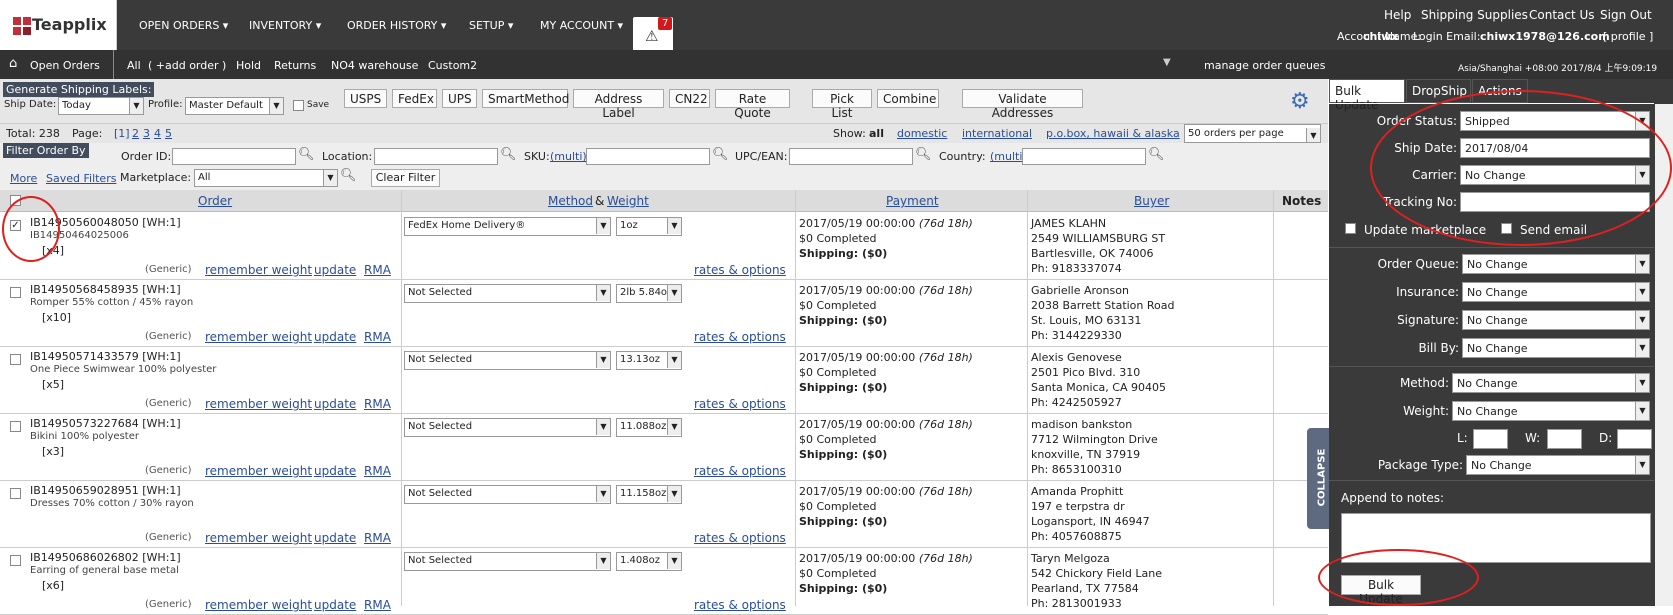 This screenshot has height=615, width=1673. Describe the element at coordinates (1252, 133) in the screenshot. I see `per-page-select: 50 orders per page ▼` at that location.